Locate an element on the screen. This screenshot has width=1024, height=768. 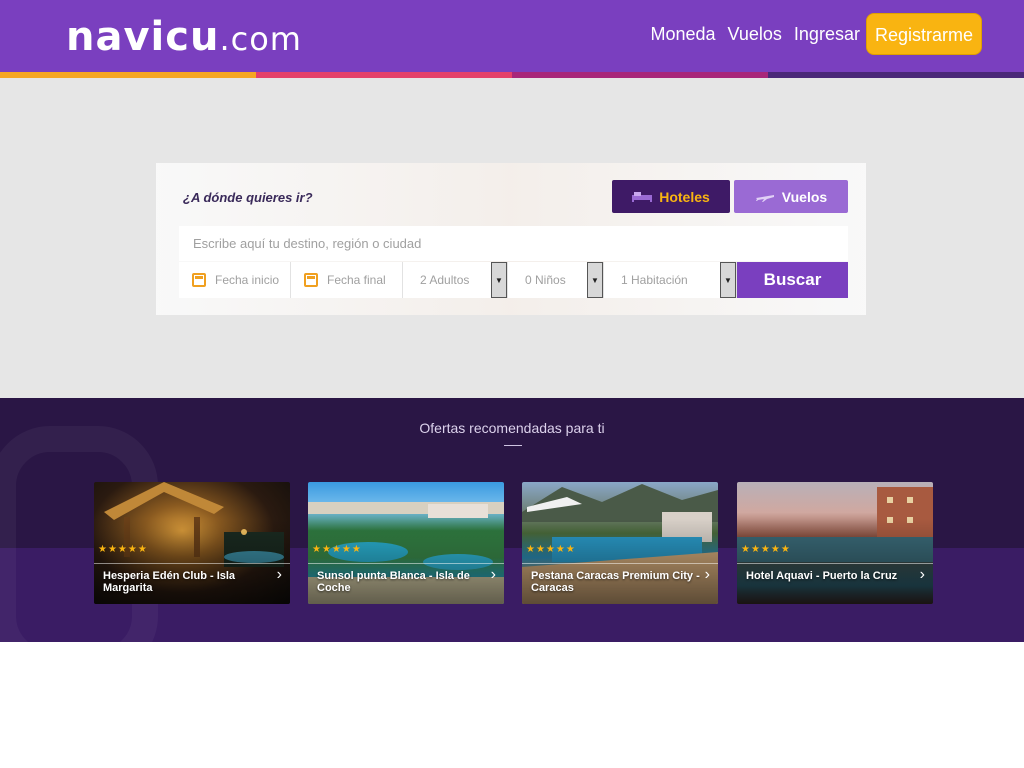
rooms-value: 1 Habitación is located at coordinates (654, 280).